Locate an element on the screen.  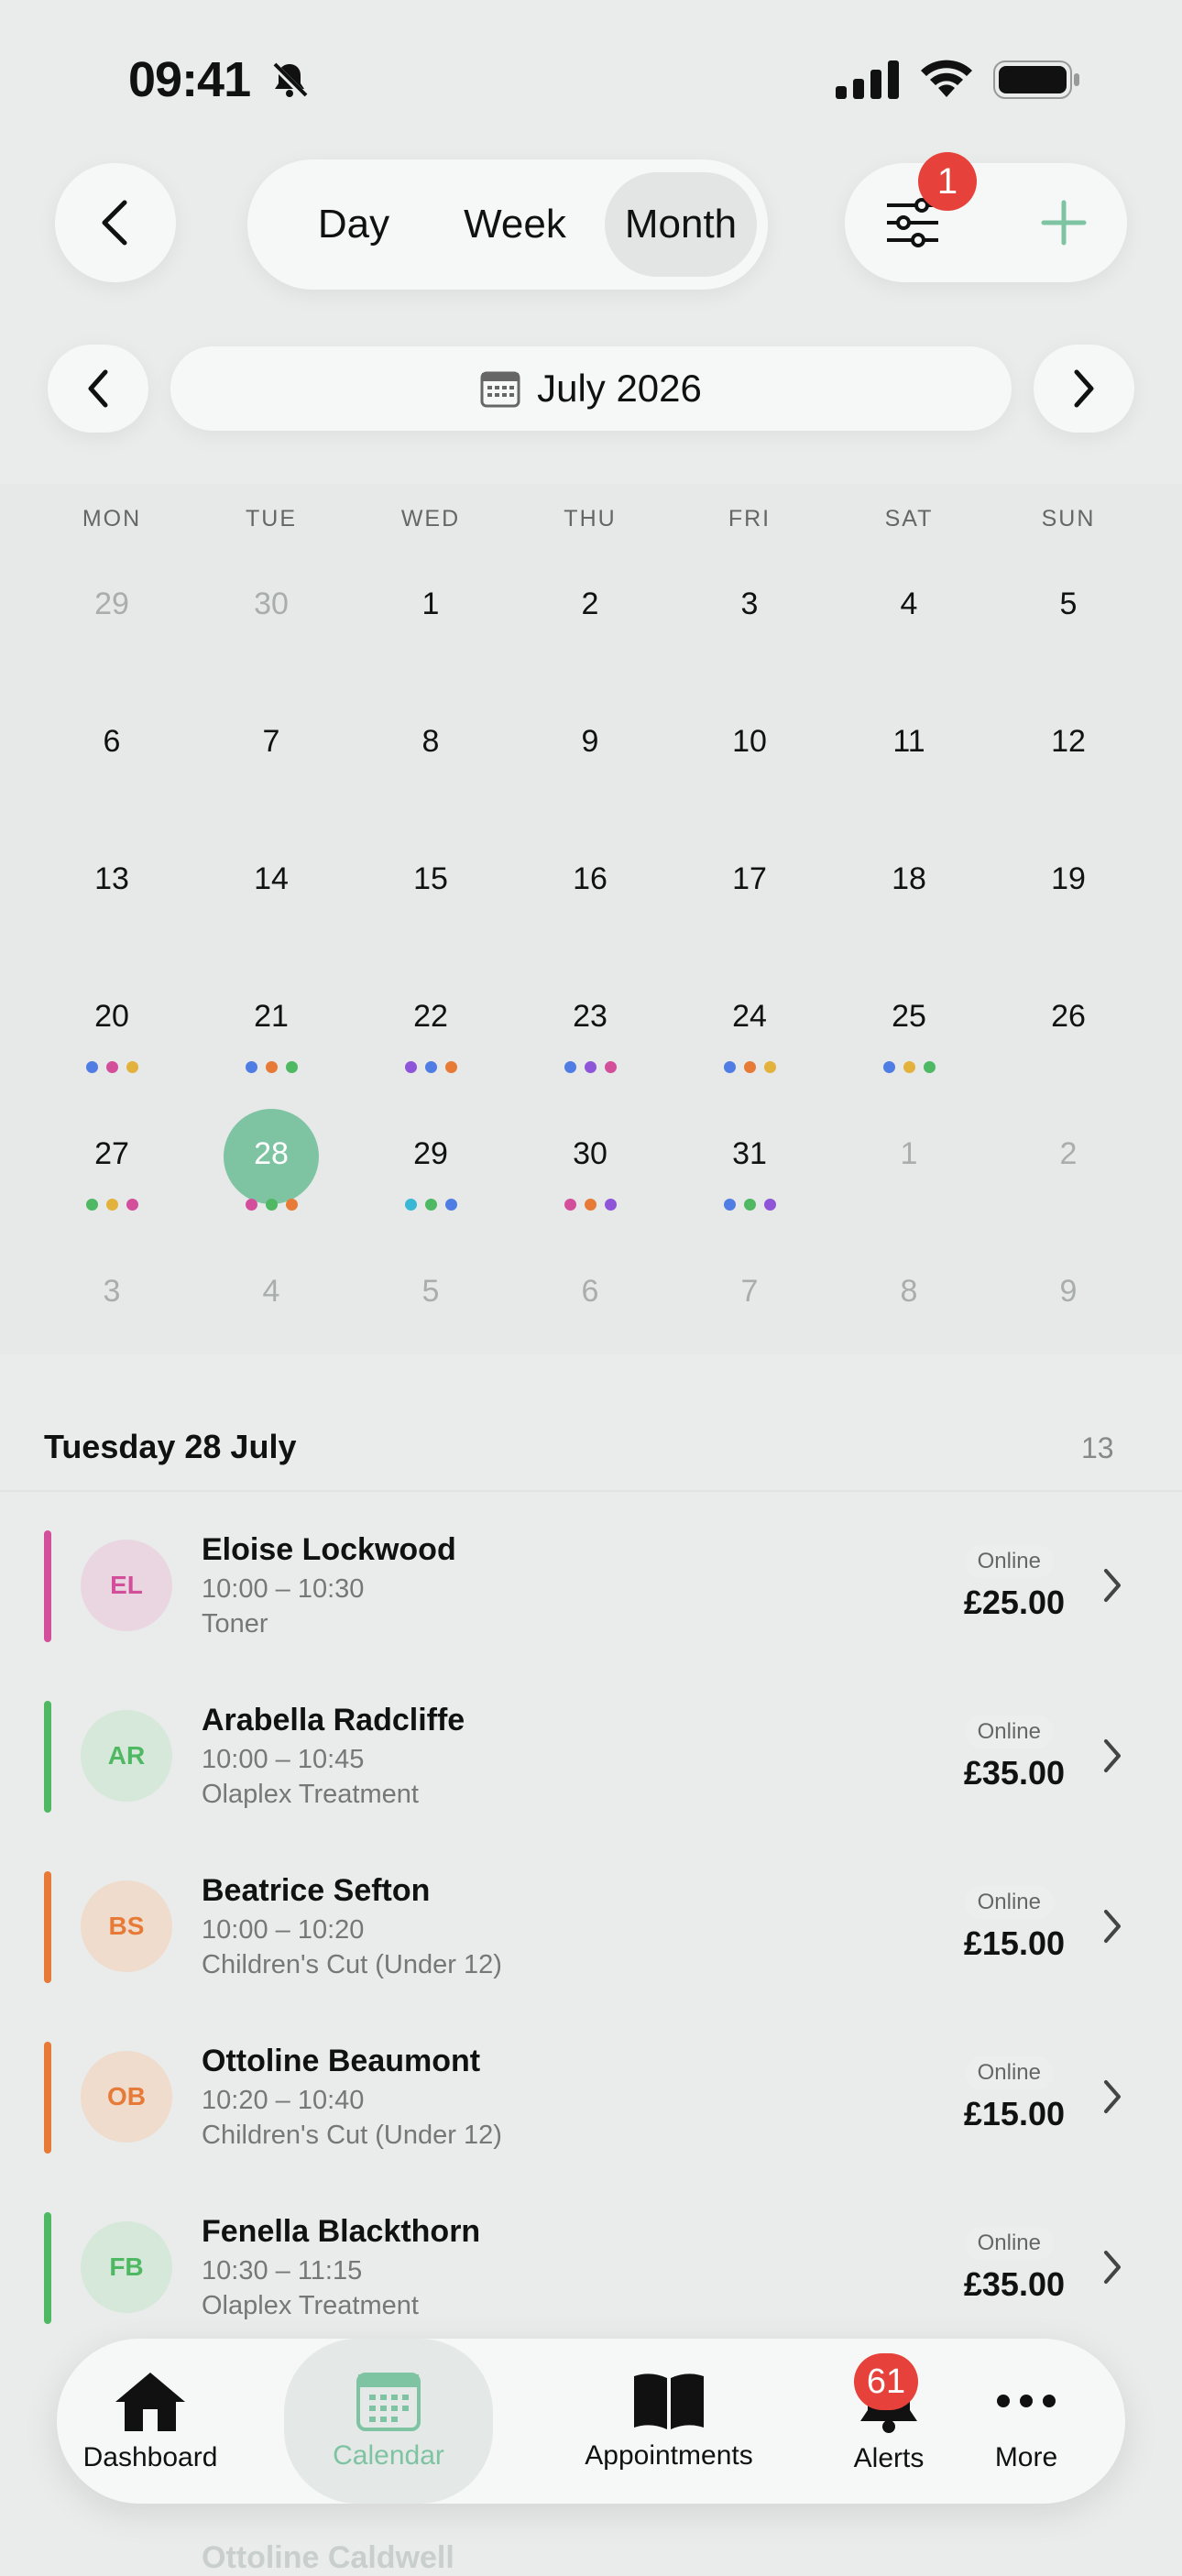
cellular-signal-icon is located at coordinates (868, 82).